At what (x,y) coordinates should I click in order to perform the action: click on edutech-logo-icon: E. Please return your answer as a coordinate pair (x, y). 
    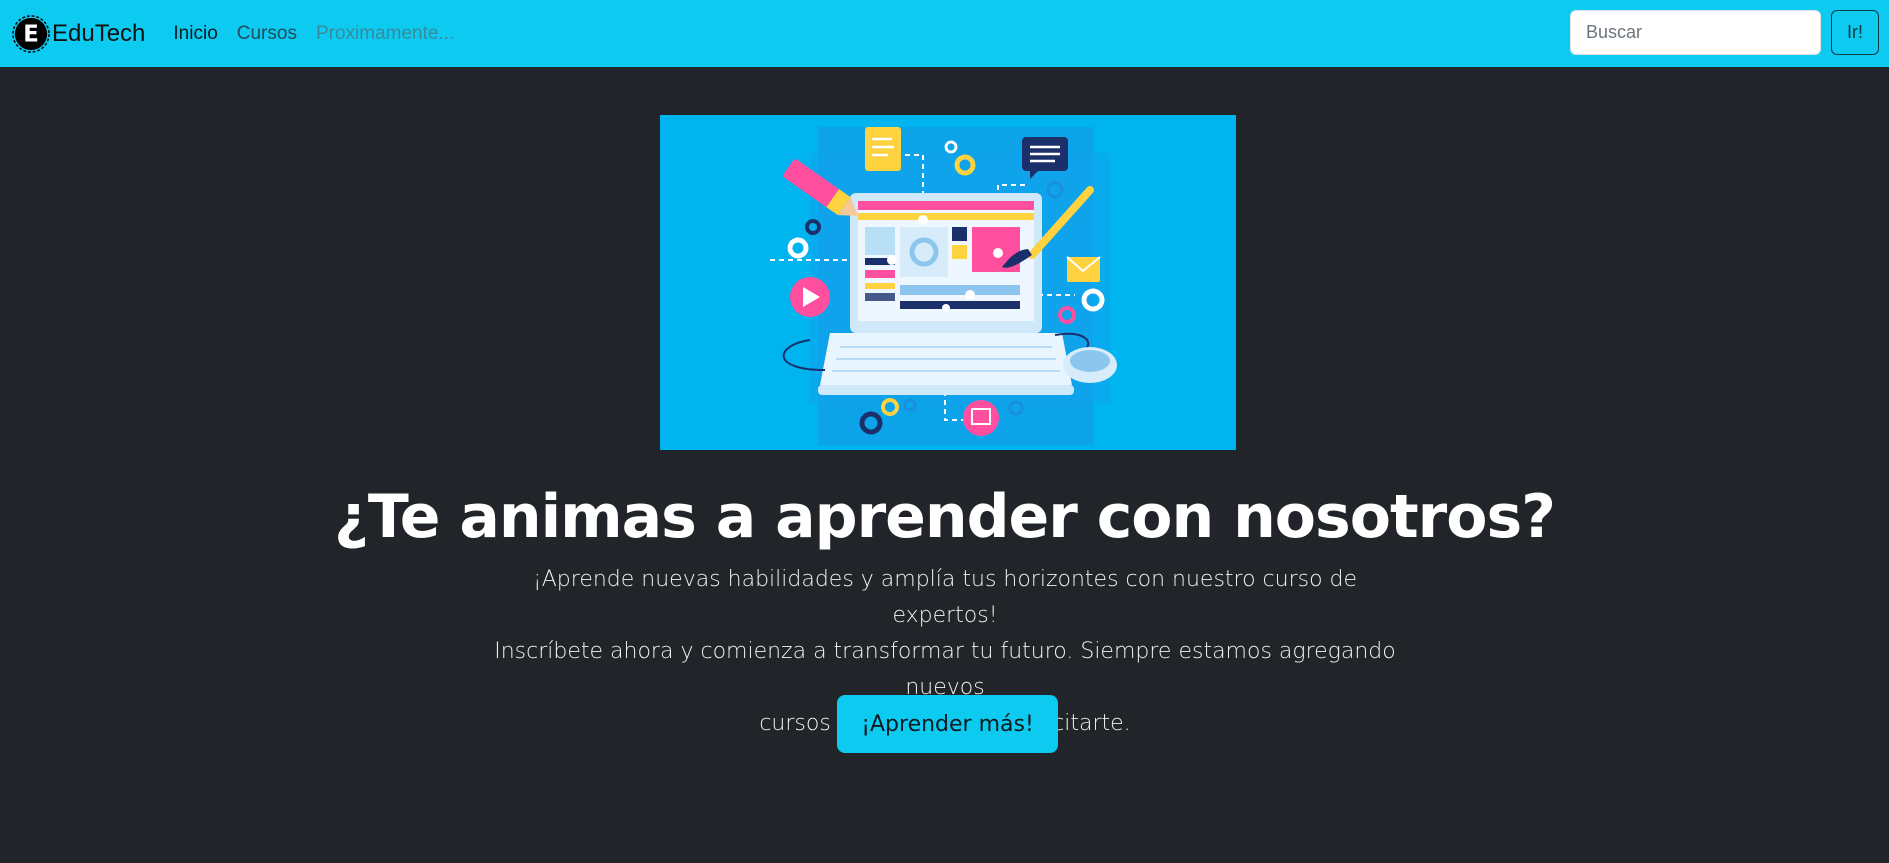
    Looking at the image, I should click on (31, 33).